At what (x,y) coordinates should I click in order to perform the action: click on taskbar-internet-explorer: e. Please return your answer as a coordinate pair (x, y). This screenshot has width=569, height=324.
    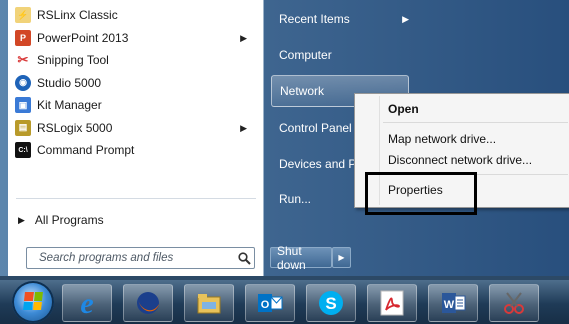
    Looking at the image, I should click on (87, 303).